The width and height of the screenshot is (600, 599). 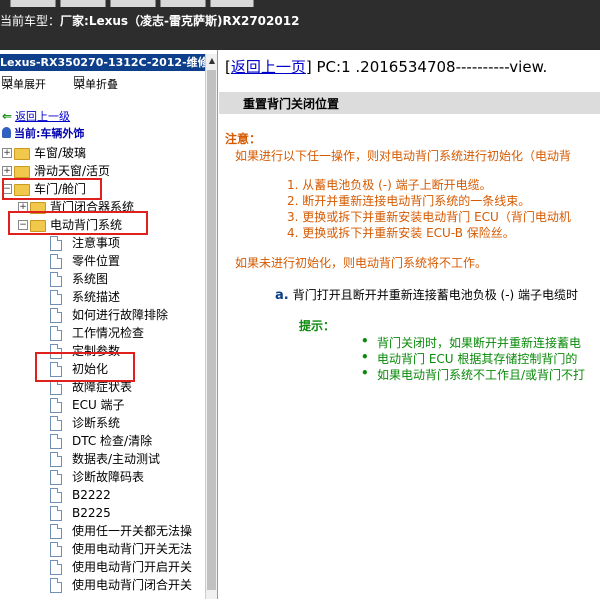 I want to click on section-header: 重置背门关闭位置, so click(x=409, y=103).